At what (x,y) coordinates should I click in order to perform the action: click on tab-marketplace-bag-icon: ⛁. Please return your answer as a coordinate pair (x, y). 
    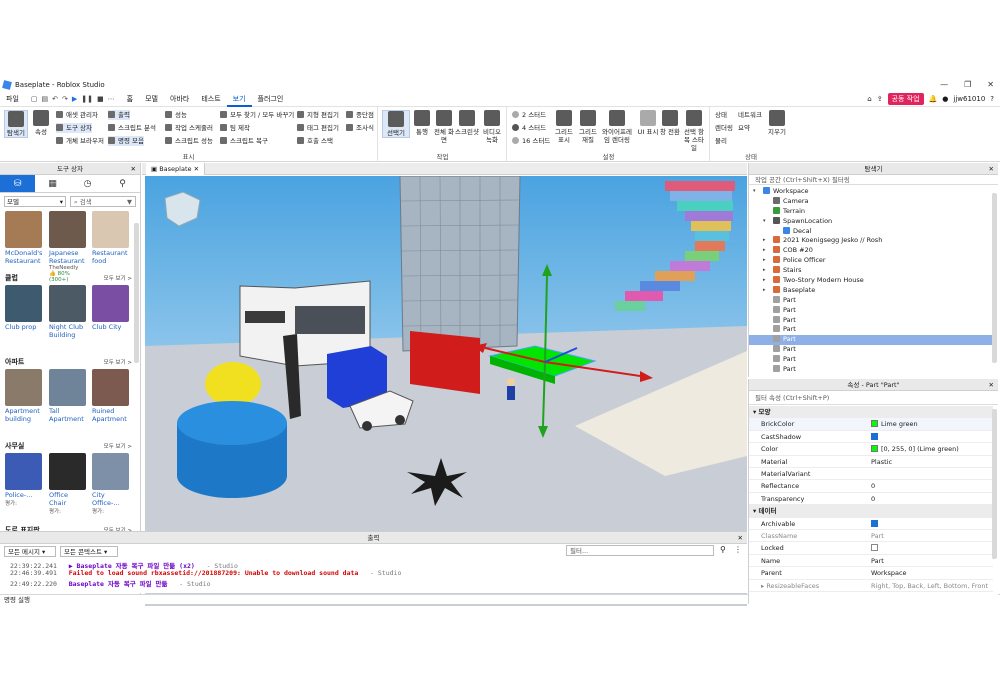
    Looking at the image, I should click on (17, 183).